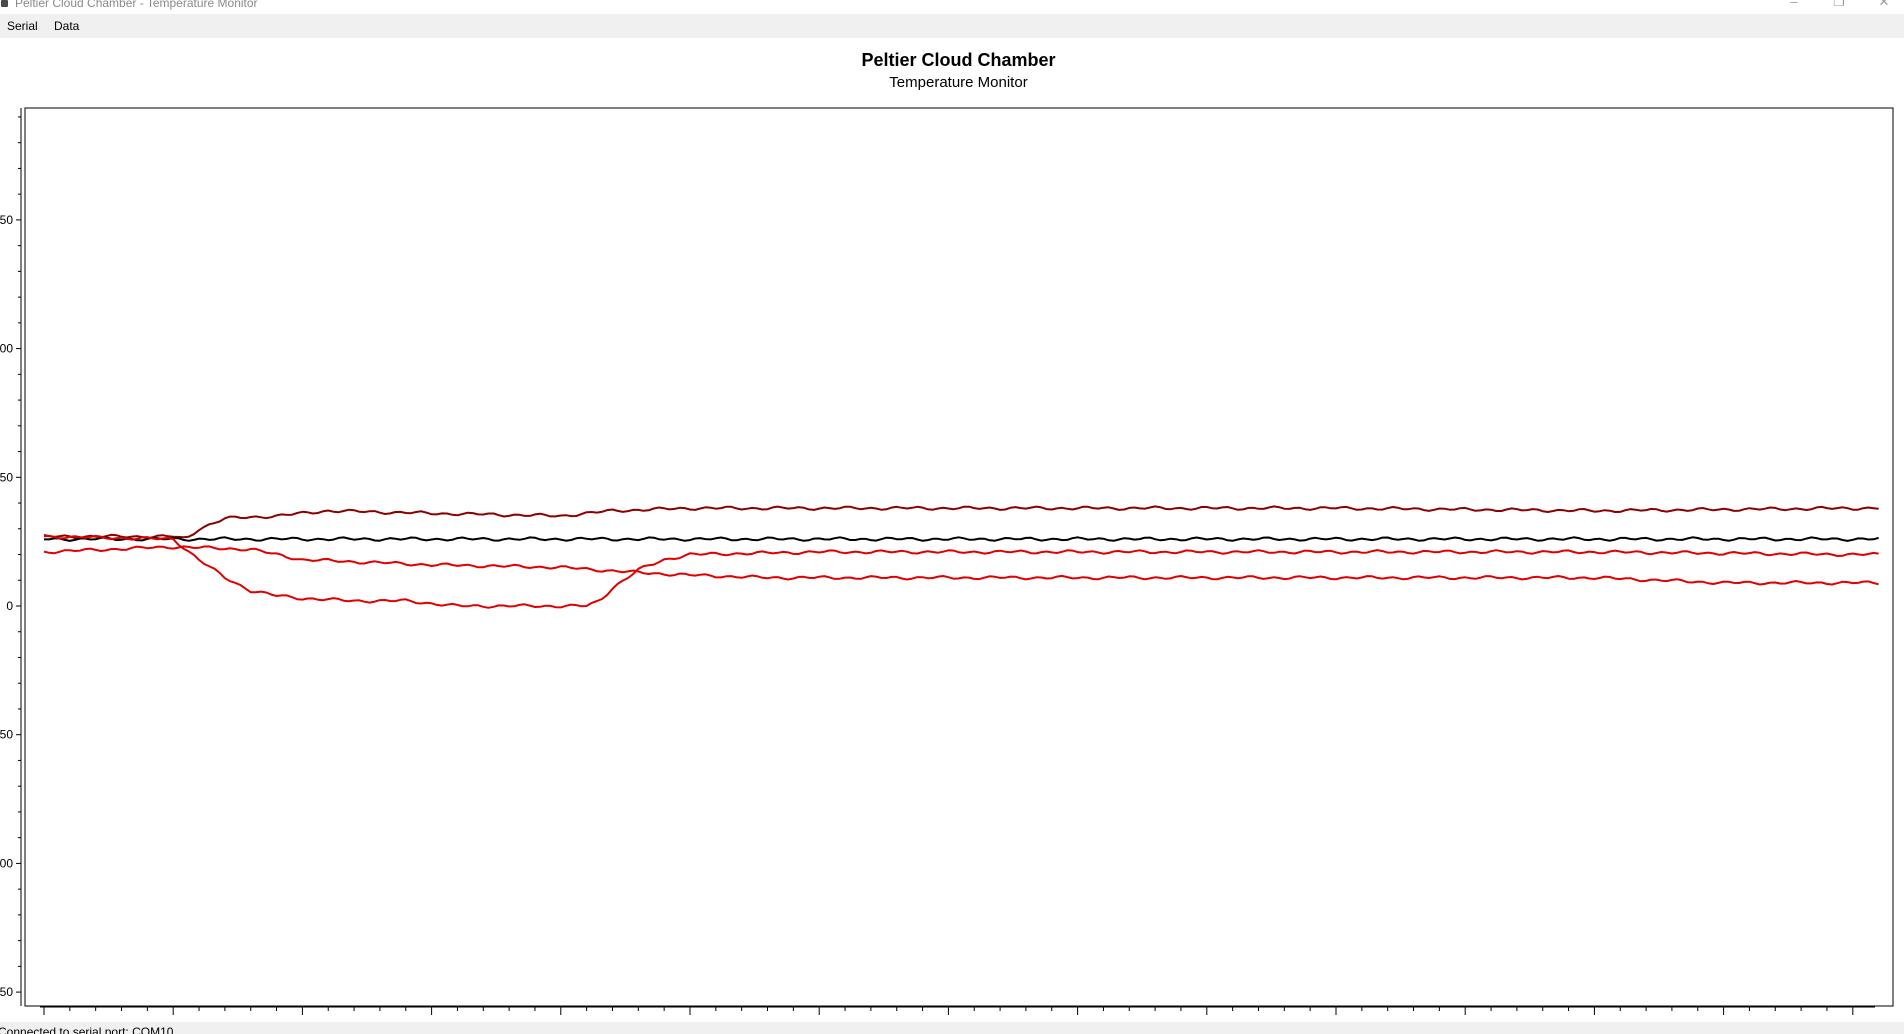 This screenshot has width=1904, height=1034. What do you see at coordinates (961, 522) in the screenshot?
I see `series-line-dark-red` at bounding box center [961, 522].